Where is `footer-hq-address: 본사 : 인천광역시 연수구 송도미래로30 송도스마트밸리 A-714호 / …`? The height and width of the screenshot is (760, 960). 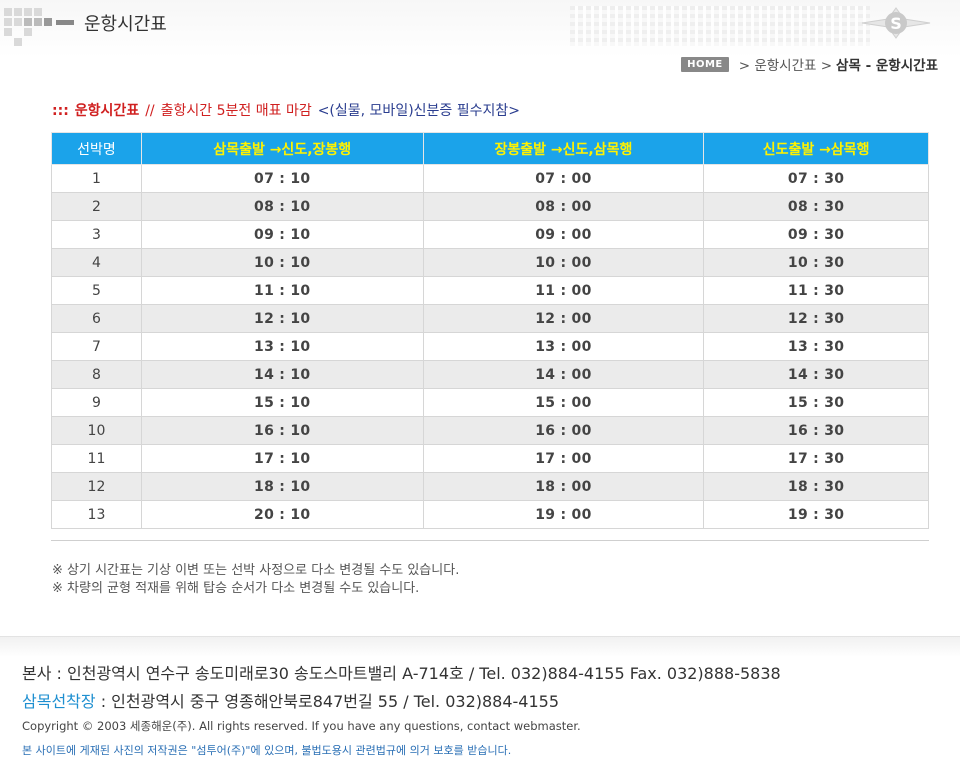 footer-hq-address: 본사 : 인천광역시 연수구 송도미래로30 송도스마트밸리 A-714호 / … is located at coordinates (401, 673).